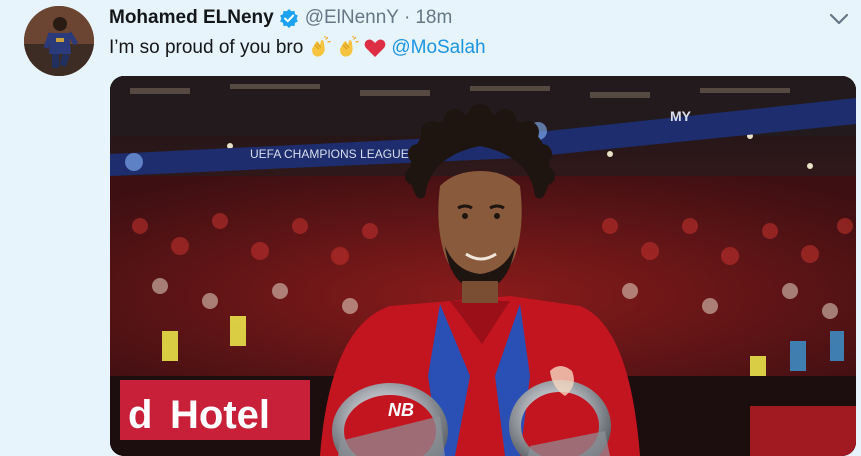 The height and width of the screenshot is (456, 861). Describe the element at coordinates (220, 415) in the screenshot. I see `board-hotel-text: Hotel` at that location.